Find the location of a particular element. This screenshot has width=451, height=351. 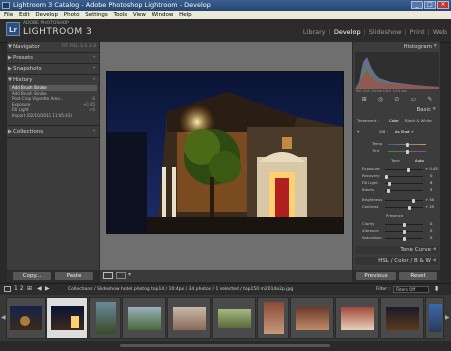

previous-button: Previous is located at coordinates (376, 276).